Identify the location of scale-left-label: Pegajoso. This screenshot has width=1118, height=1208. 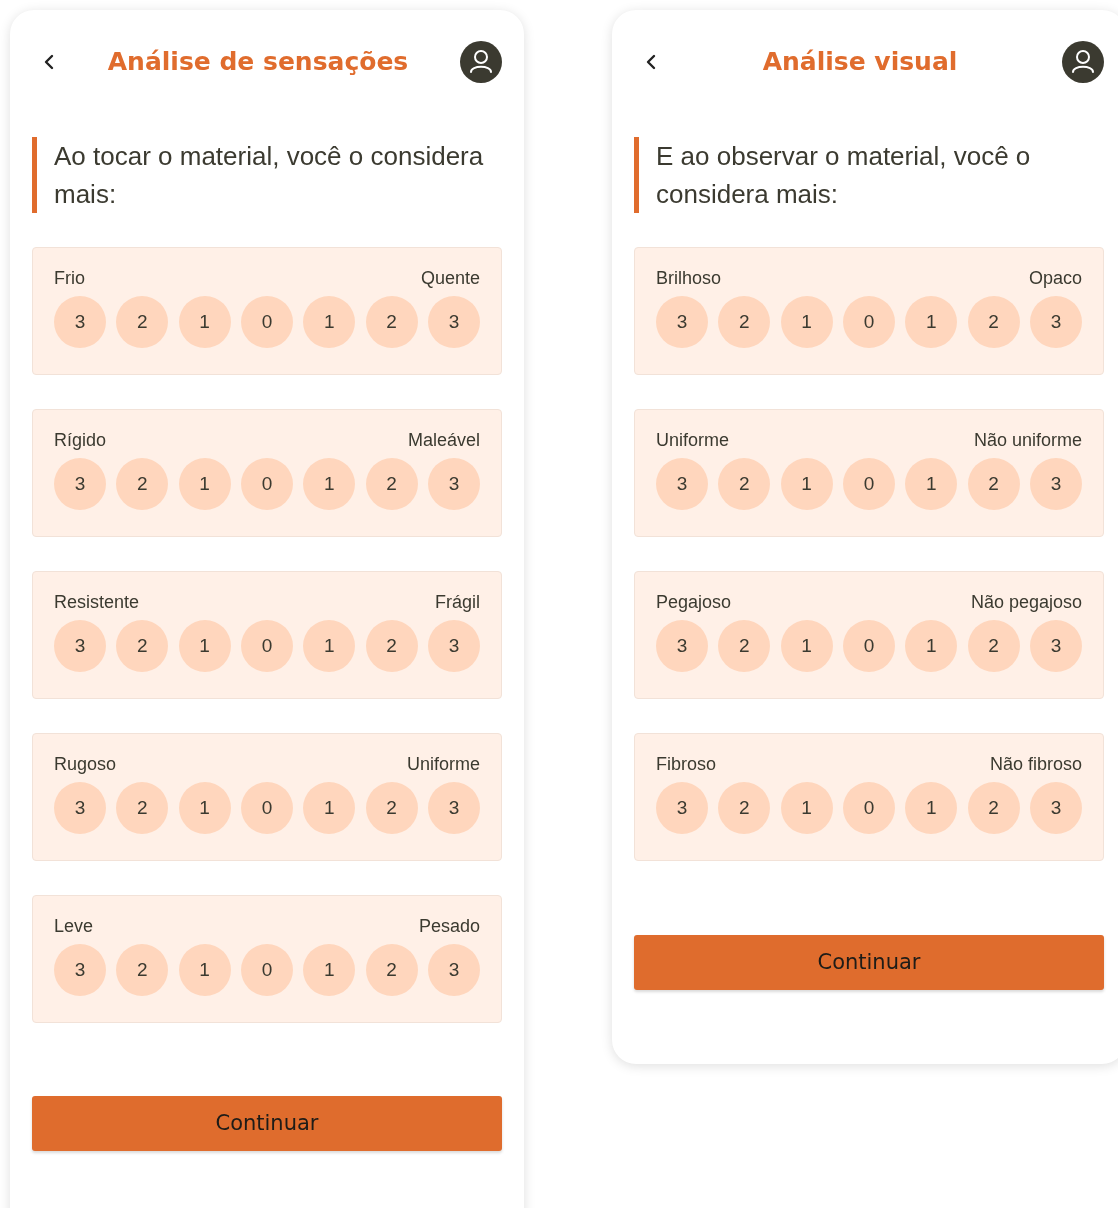
(694, 602).